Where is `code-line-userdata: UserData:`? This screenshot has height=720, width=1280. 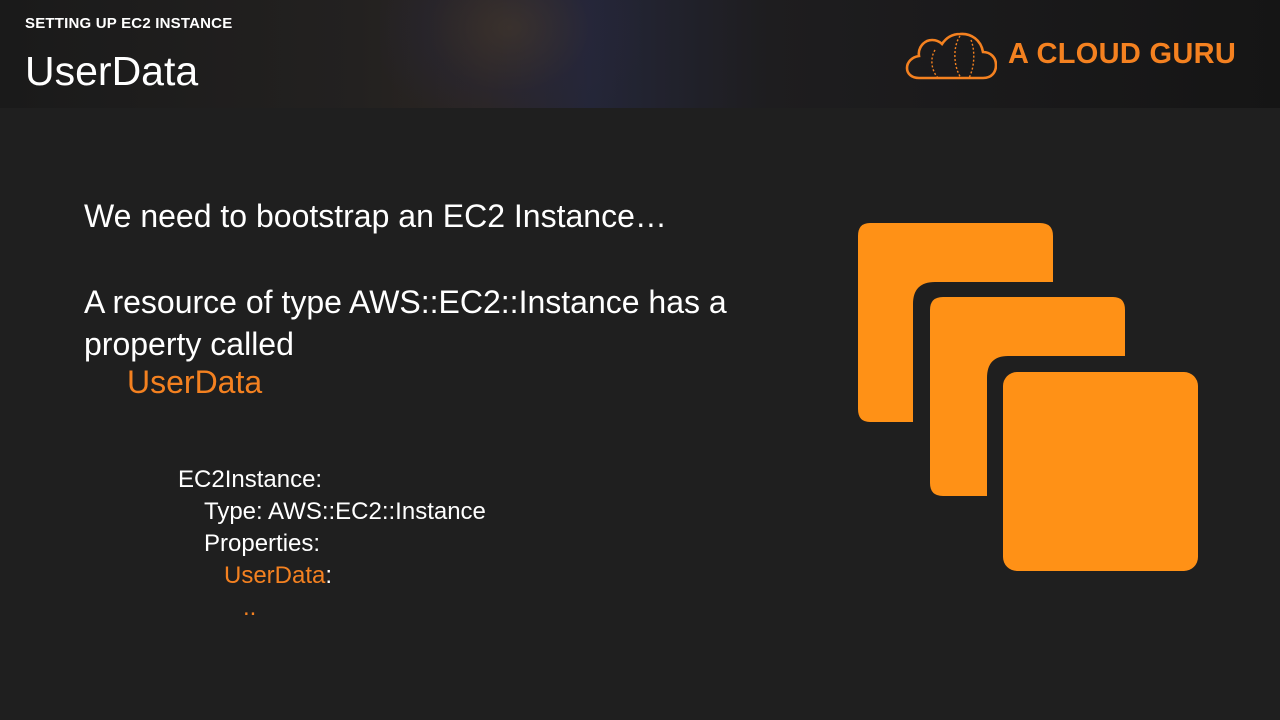
code-line-userdata: UserData: is located at coordinates (278, 576).